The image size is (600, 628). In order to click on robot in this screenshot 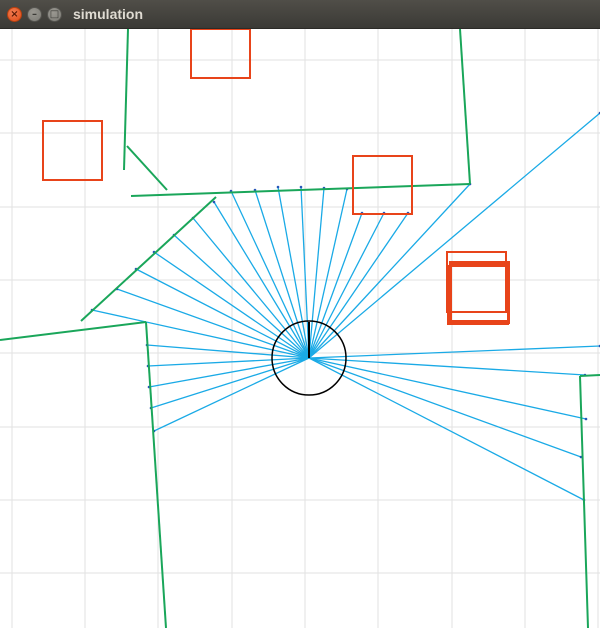, I will do `click(309, 358)`.